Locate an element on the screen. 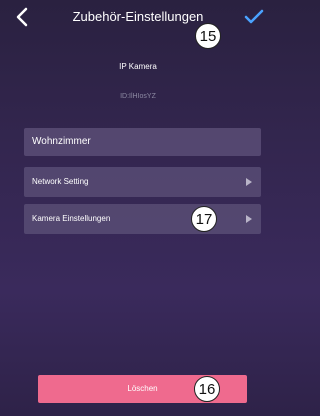  header-bar: Zubehör-Einstellungen is located at coordinates (138, 18).